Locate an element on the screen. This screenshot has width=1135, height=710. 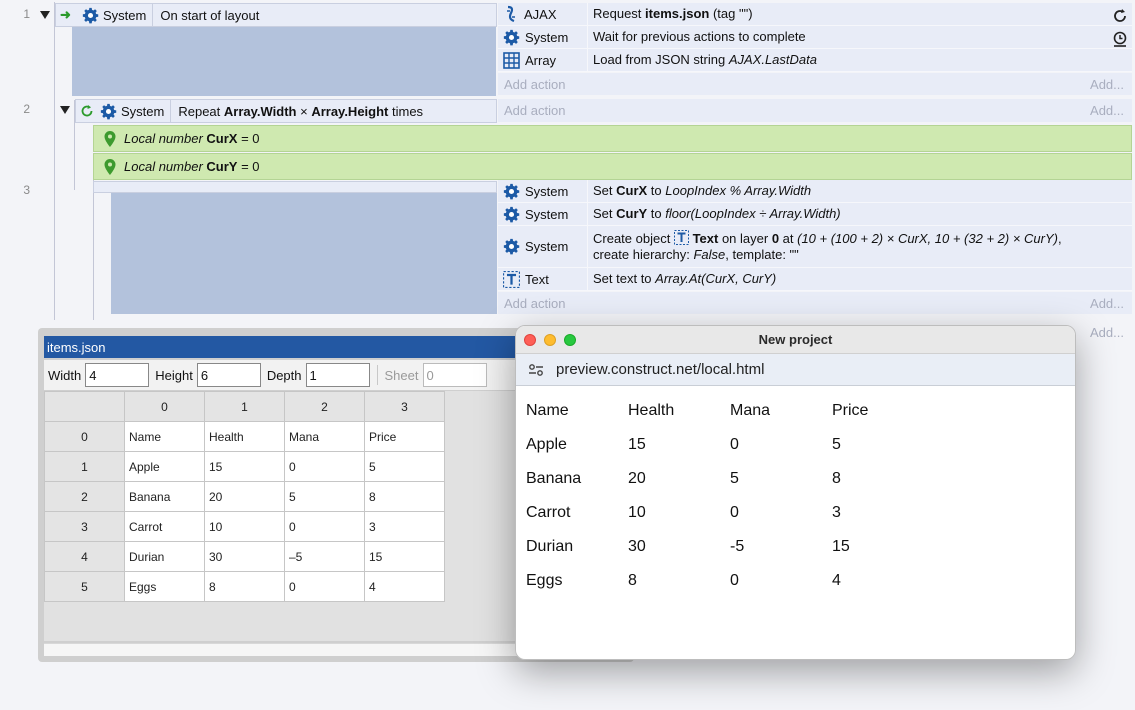
local-variable-curx: Local number CurX = 0 is located at coordinates (612, 138).